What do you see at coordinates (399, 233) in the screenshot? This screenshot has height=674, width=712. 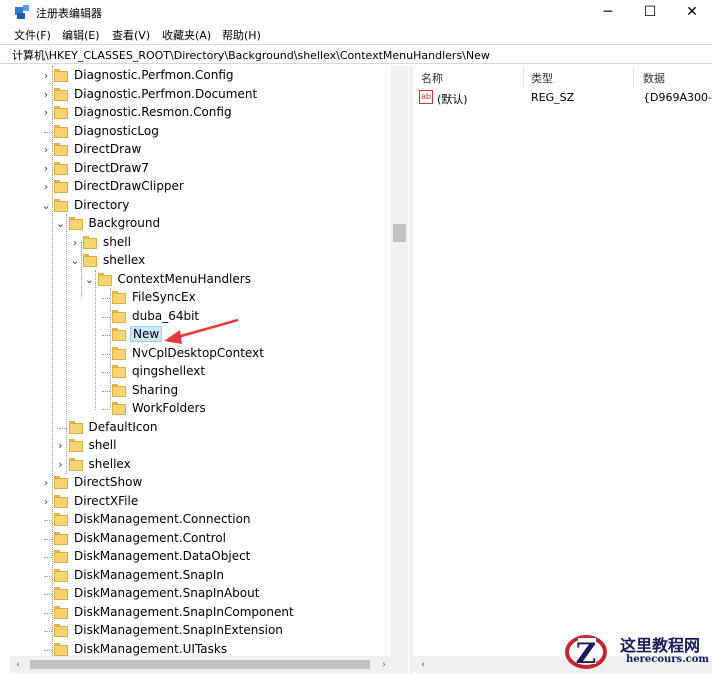 I see `tree-vertical-scroll-thumb` at bounding box center [399, 233].